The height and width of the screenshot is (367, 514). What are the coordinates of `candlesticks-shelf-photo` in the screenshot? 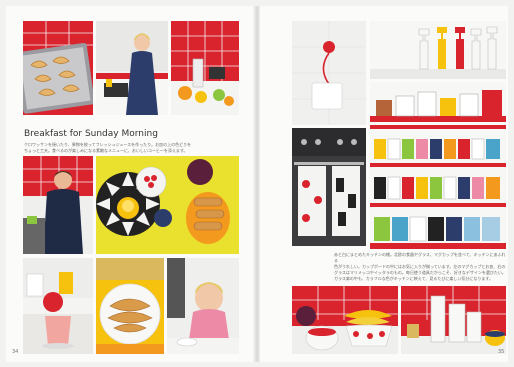 It's located at (438, 50).